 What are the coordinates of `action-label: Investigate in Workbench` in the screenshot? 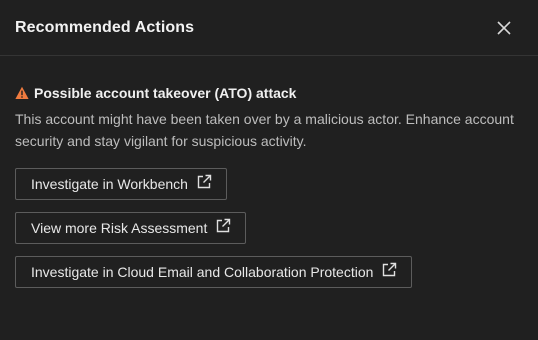 It's located at (109, 184).